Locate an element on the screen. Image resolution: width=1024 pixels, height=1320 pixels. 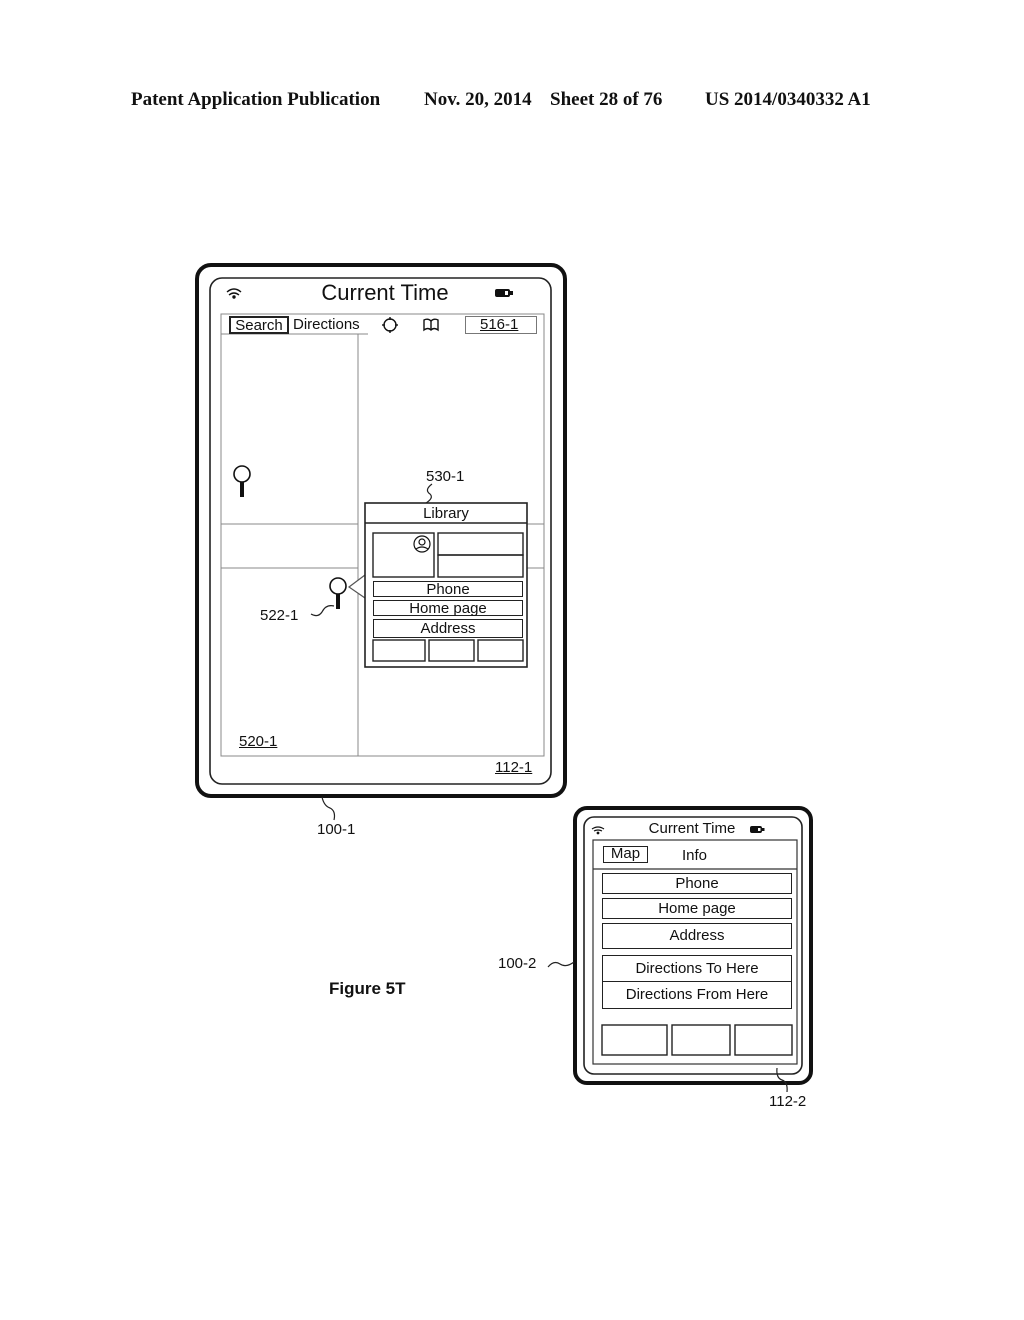
device2-title: Current Time is located at coordinates (692, 828).